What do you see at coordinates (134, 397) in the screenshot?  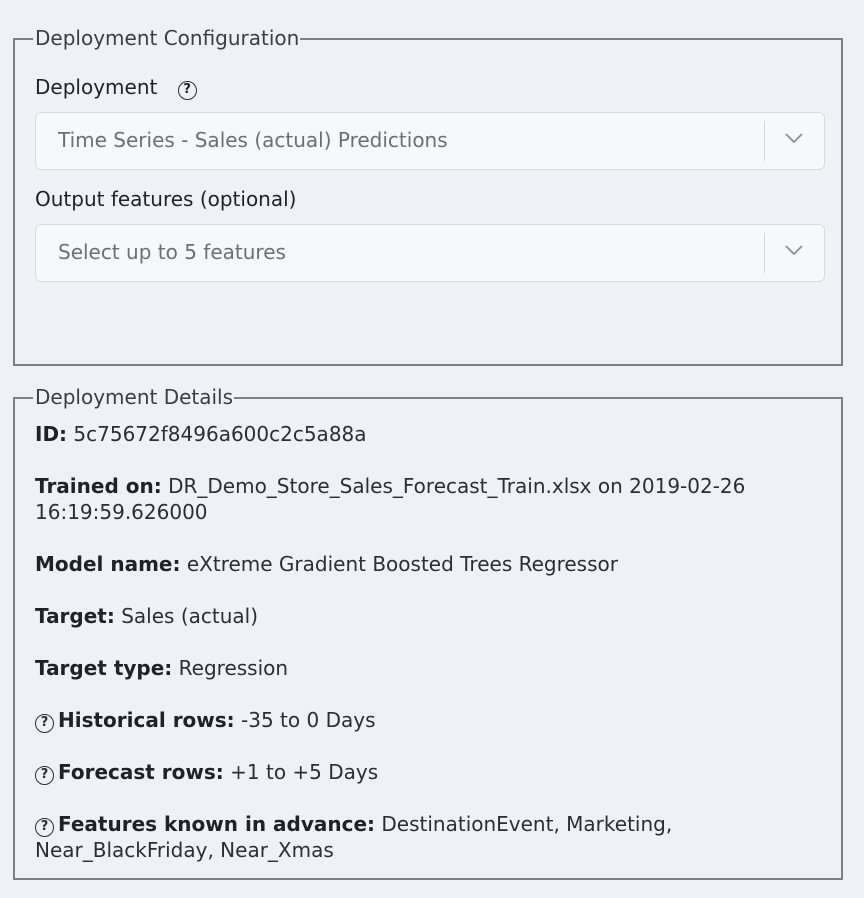 I see `deployment-details-legend: Deployment Details` at bounding box center [134, 397].